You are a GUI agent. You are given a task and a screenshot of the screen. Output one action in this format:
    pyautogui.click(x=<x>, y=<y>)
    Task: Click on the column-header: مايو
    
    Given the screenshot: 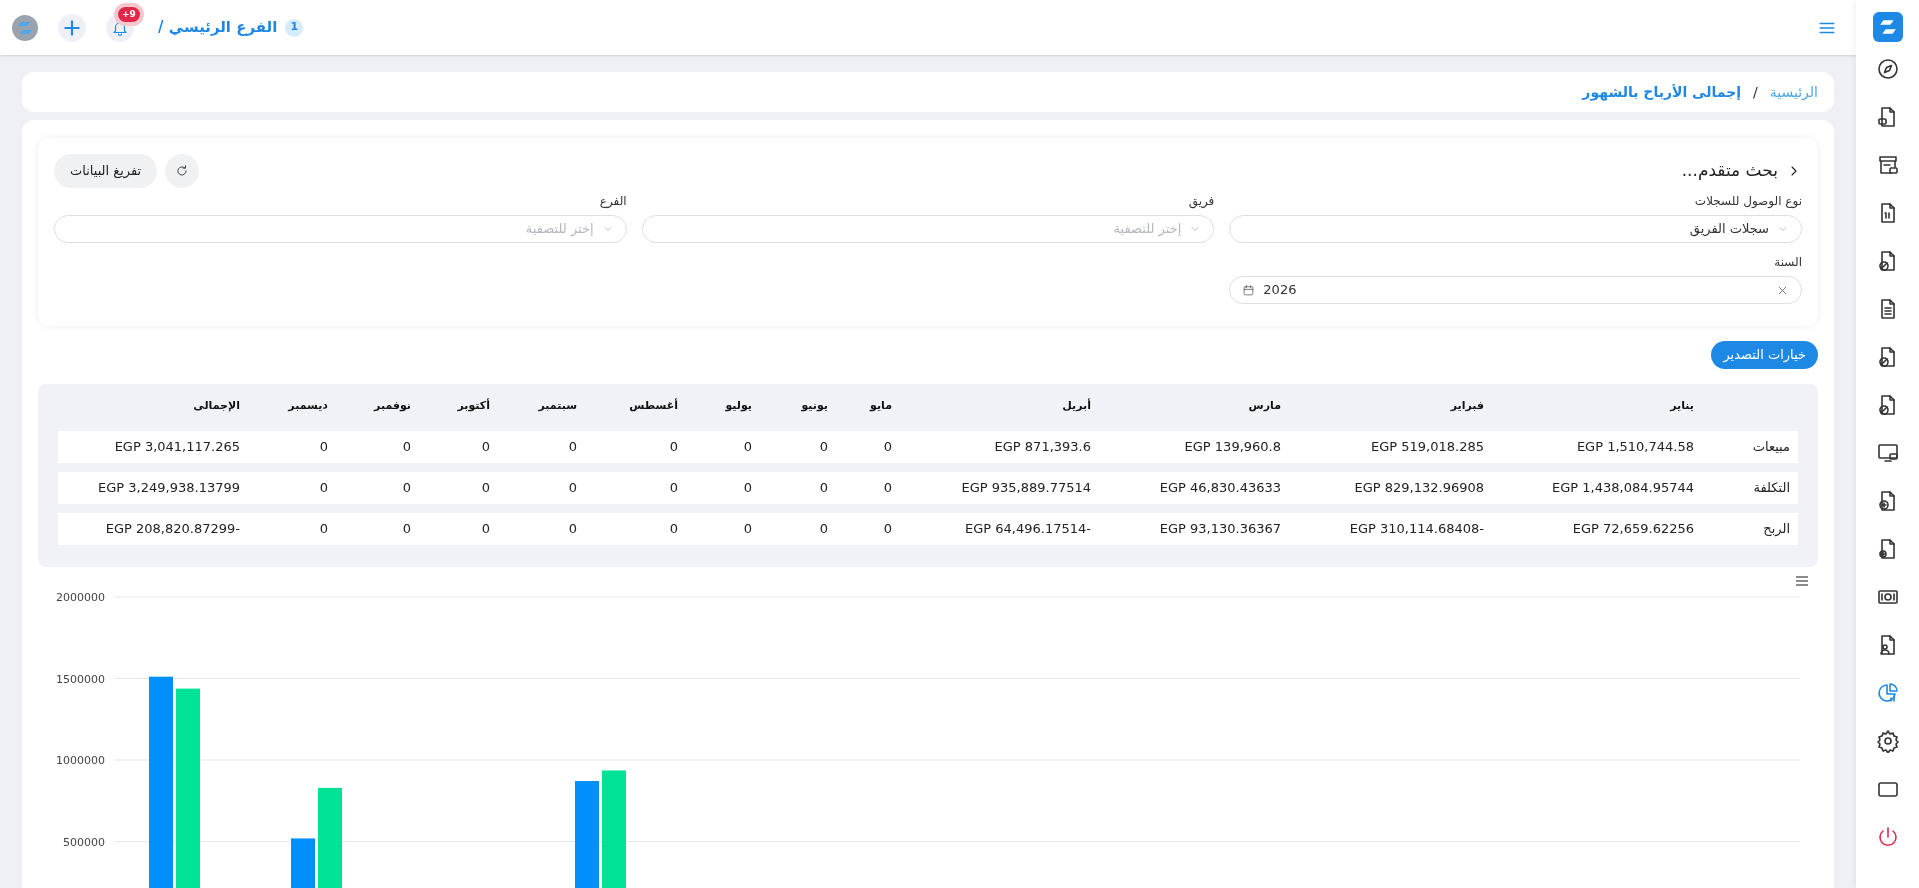 What is the action you would take?
    pyautogui.click(x=880, y=405)
    